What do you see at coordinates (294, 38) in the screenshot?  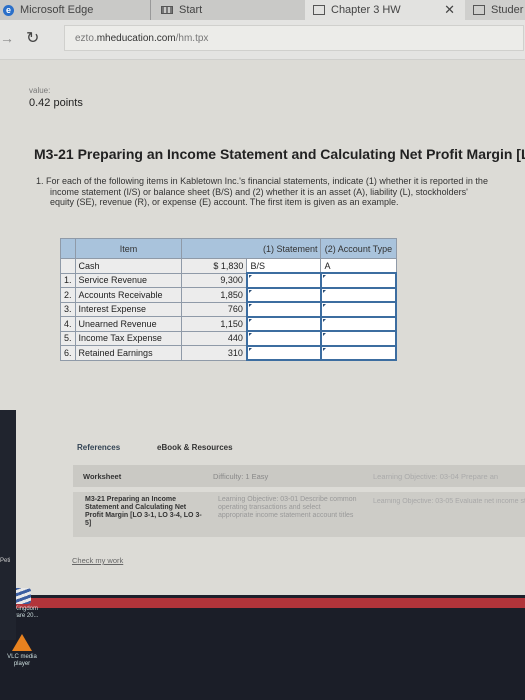 I see `address-bar: ezto.mheducation.com/hm.tpx` at bounding box center [294, 38].